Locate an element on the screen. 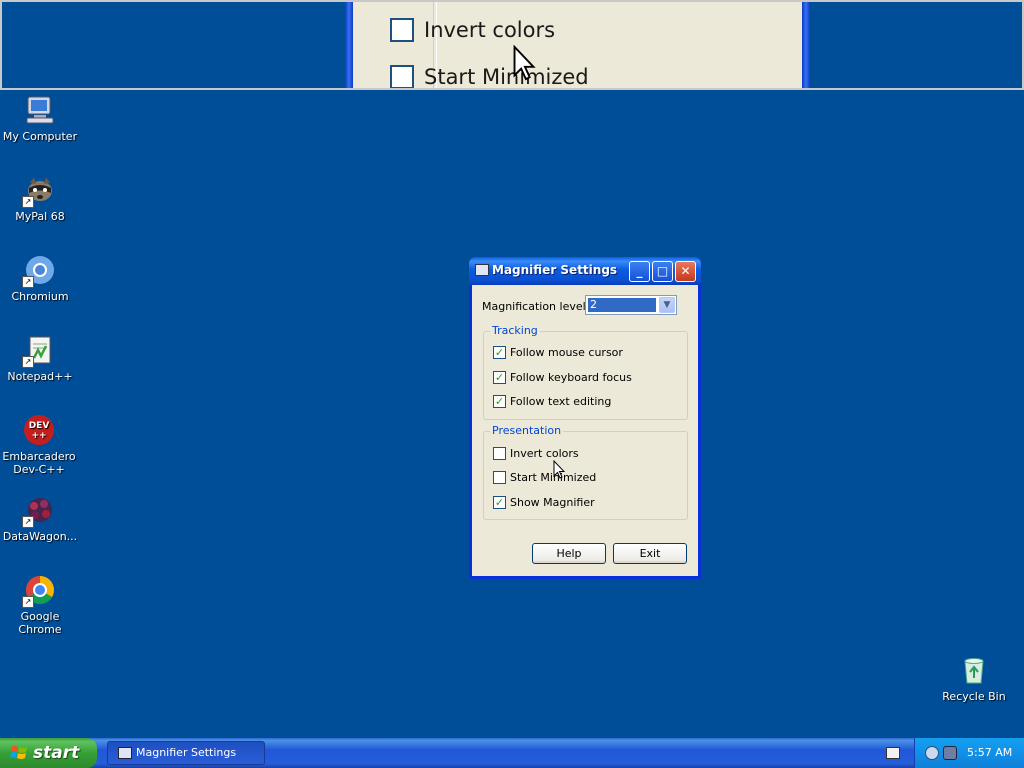  notepad-plus-plus-icon: ↗ is located at coordinates (39, 351).